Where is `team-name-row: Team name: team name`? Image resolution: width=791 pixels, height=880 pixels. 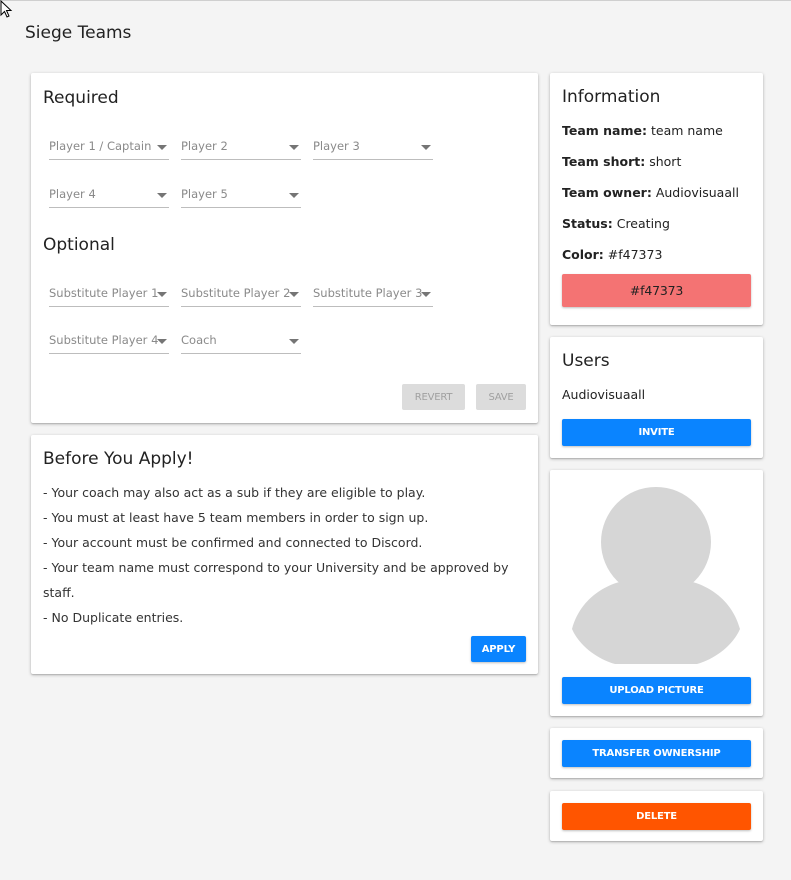 team-name-row: Team name: team name is located at coordinates (642, 130).